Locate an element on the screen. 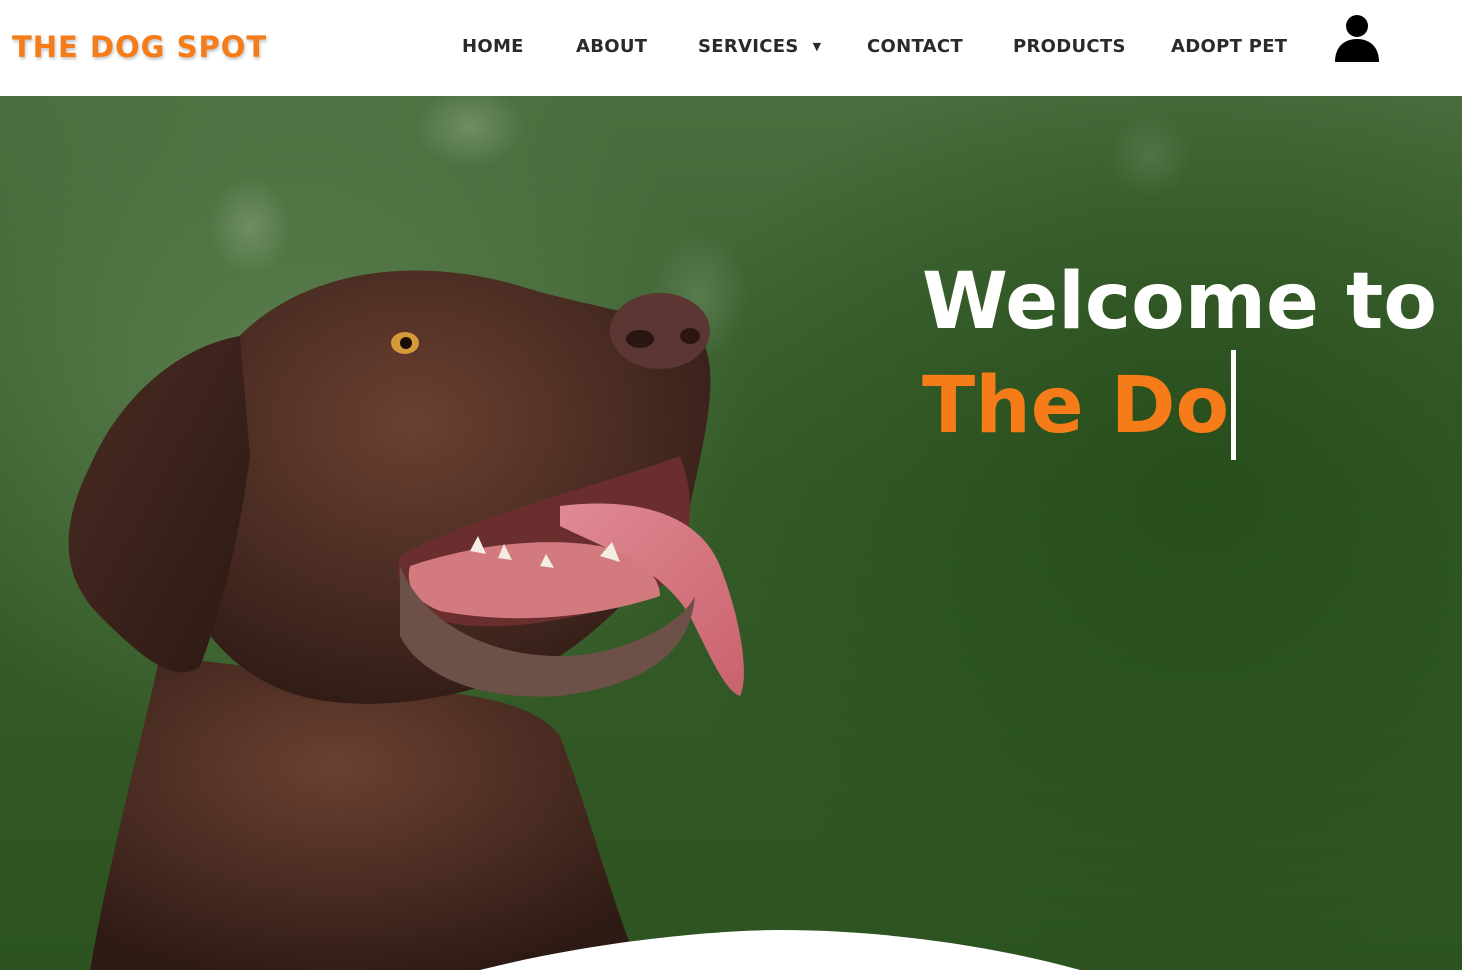 Image resolution: width=1462 pixels, height=970 pixels. nav-about: ABOUT is located at coordinates (611, 46).